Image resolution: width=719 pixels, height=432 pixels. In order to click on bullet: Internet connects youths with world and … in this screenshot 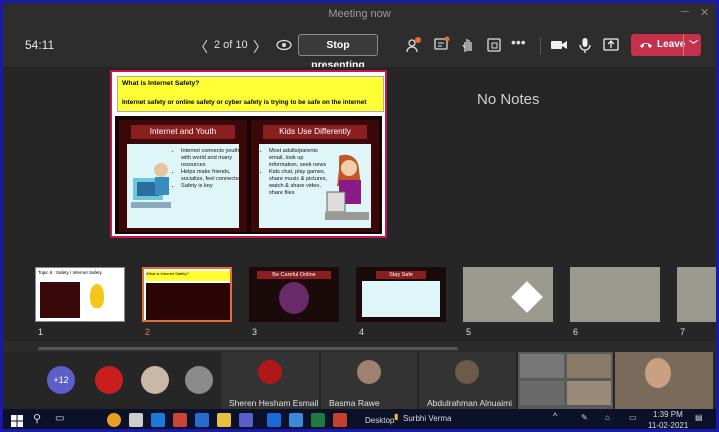, I will do `click(213, 158)`.